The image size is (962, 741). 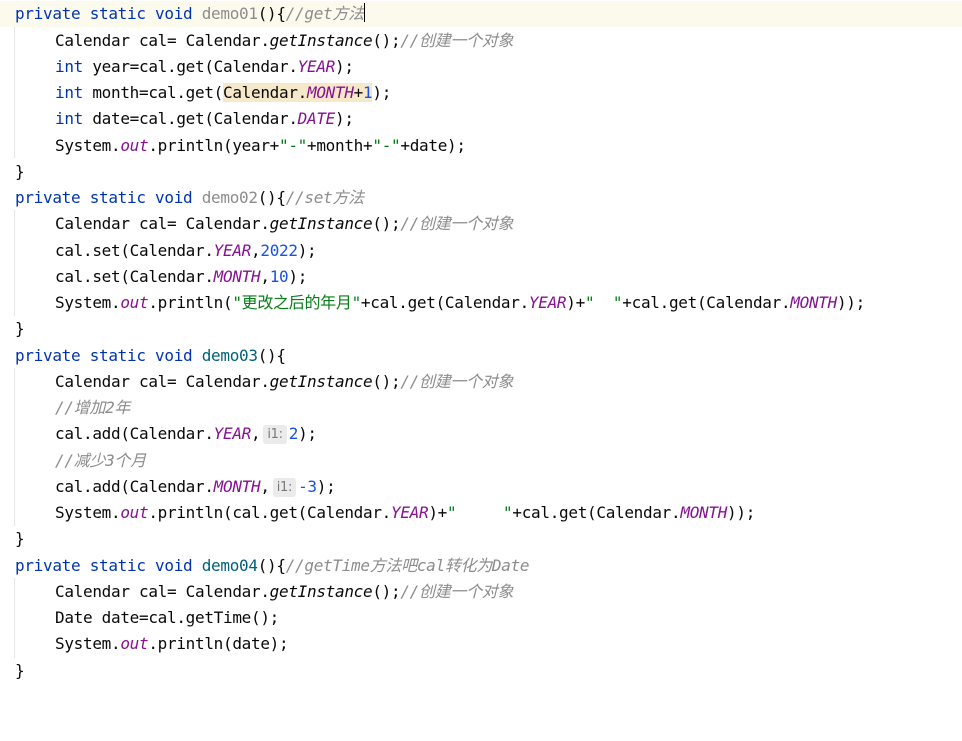 What do you see at coordinates (134, 433) in the screenshot?
I see `code-text: cal.add(Calendar.` at bounding box center [134, 433].